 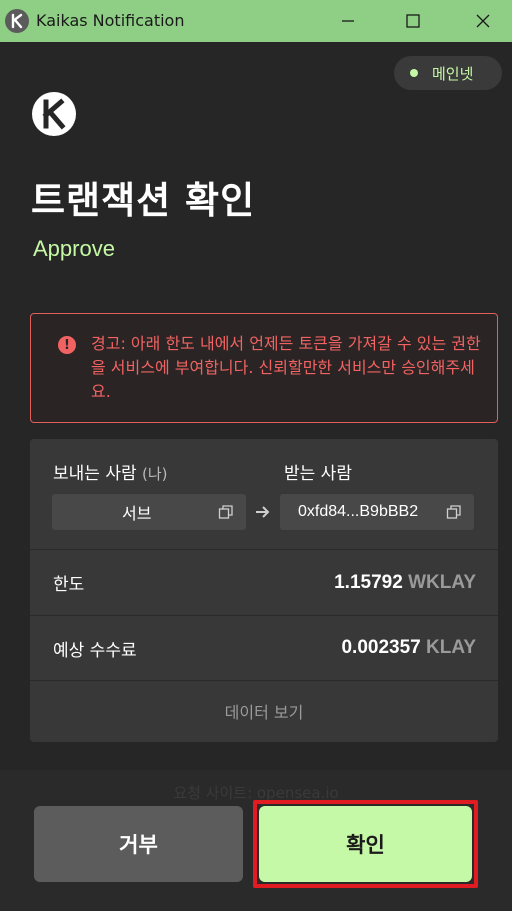 I want to click on receiver-address-box: 0xfd84...B9bBB2, so click(x=377, y=512).